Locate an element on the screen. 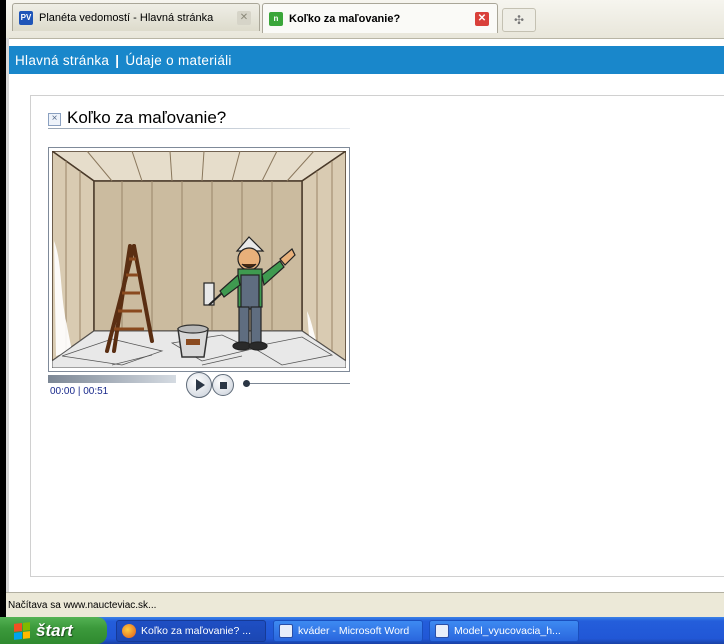 This screenshot has width=724, height=644. seek-slider-handle is located at coordinates (246, 383).